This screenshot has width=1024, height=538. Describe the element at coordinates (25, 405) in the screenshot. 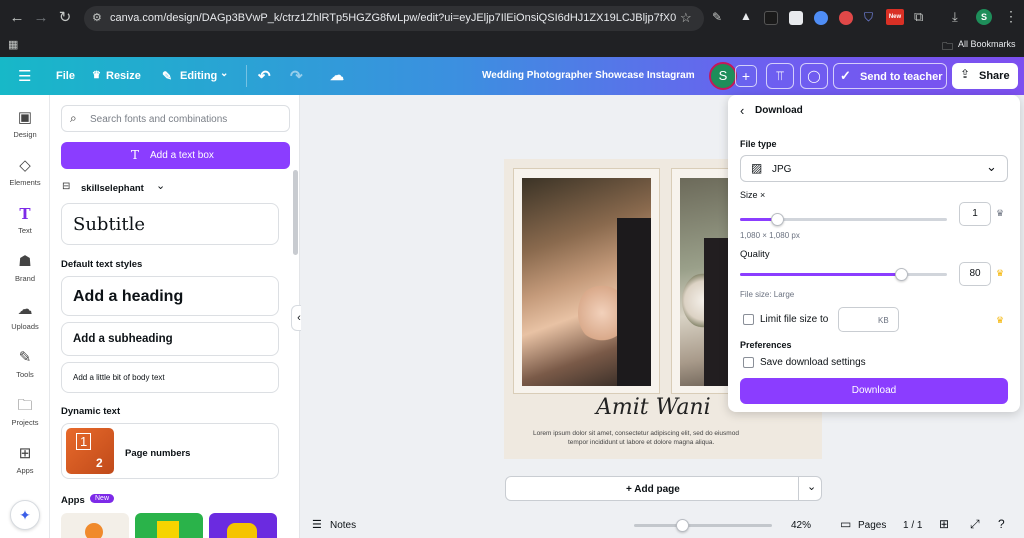

I see `projects-icon: 🗀` at that location.